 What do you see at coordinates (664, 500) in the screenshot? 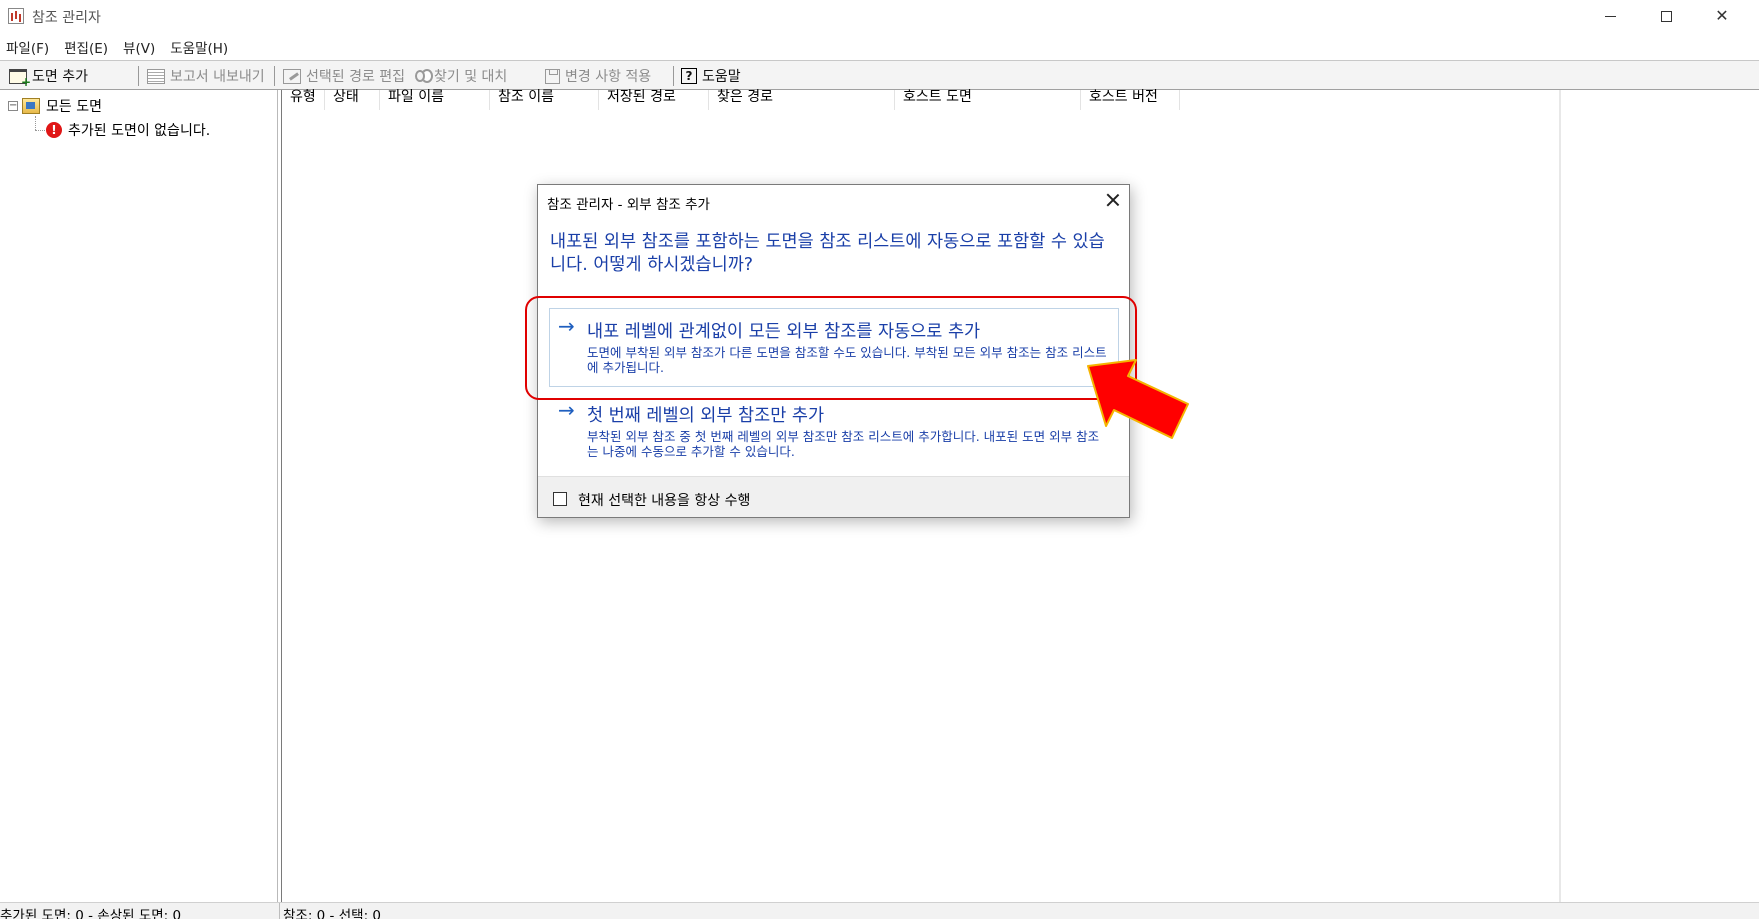
I see `always-do-label: 현재 선택한 내용을 항상 수행` at bounding box center [664, 500].